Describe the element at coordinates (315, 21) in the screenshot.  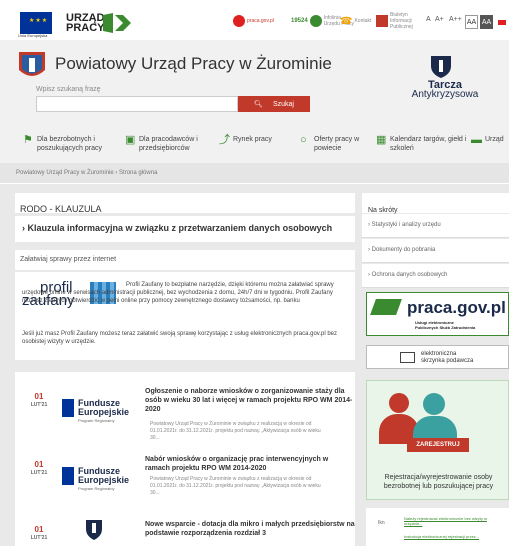
I see `phone-icon` at that location.